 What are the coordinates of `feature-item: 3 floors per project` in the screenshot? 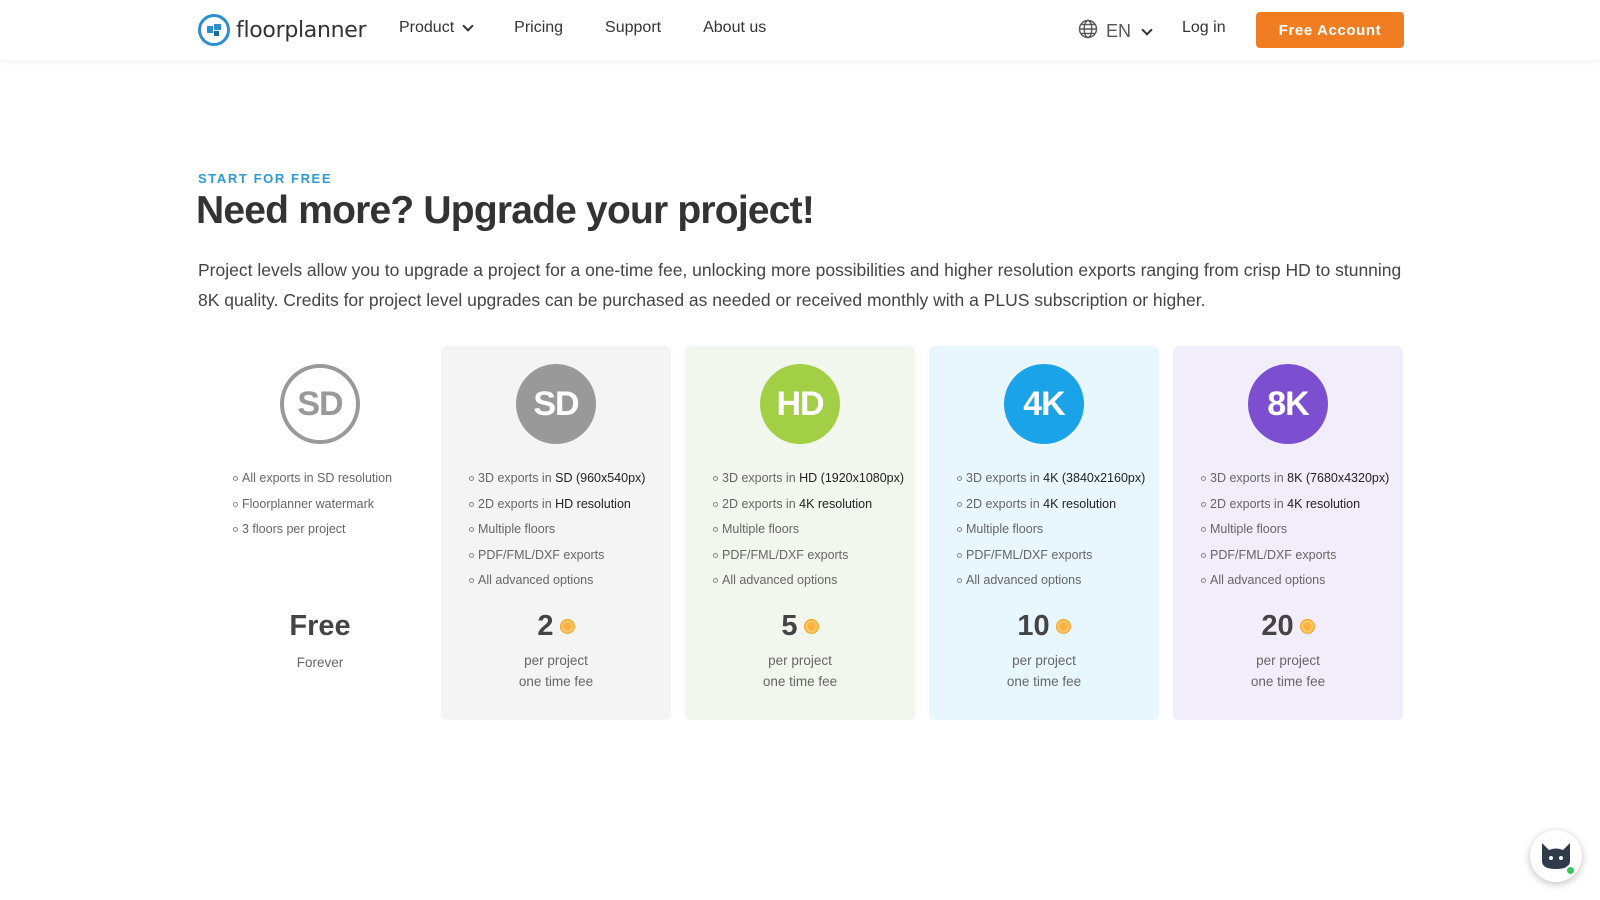 It's located at (312, 530).